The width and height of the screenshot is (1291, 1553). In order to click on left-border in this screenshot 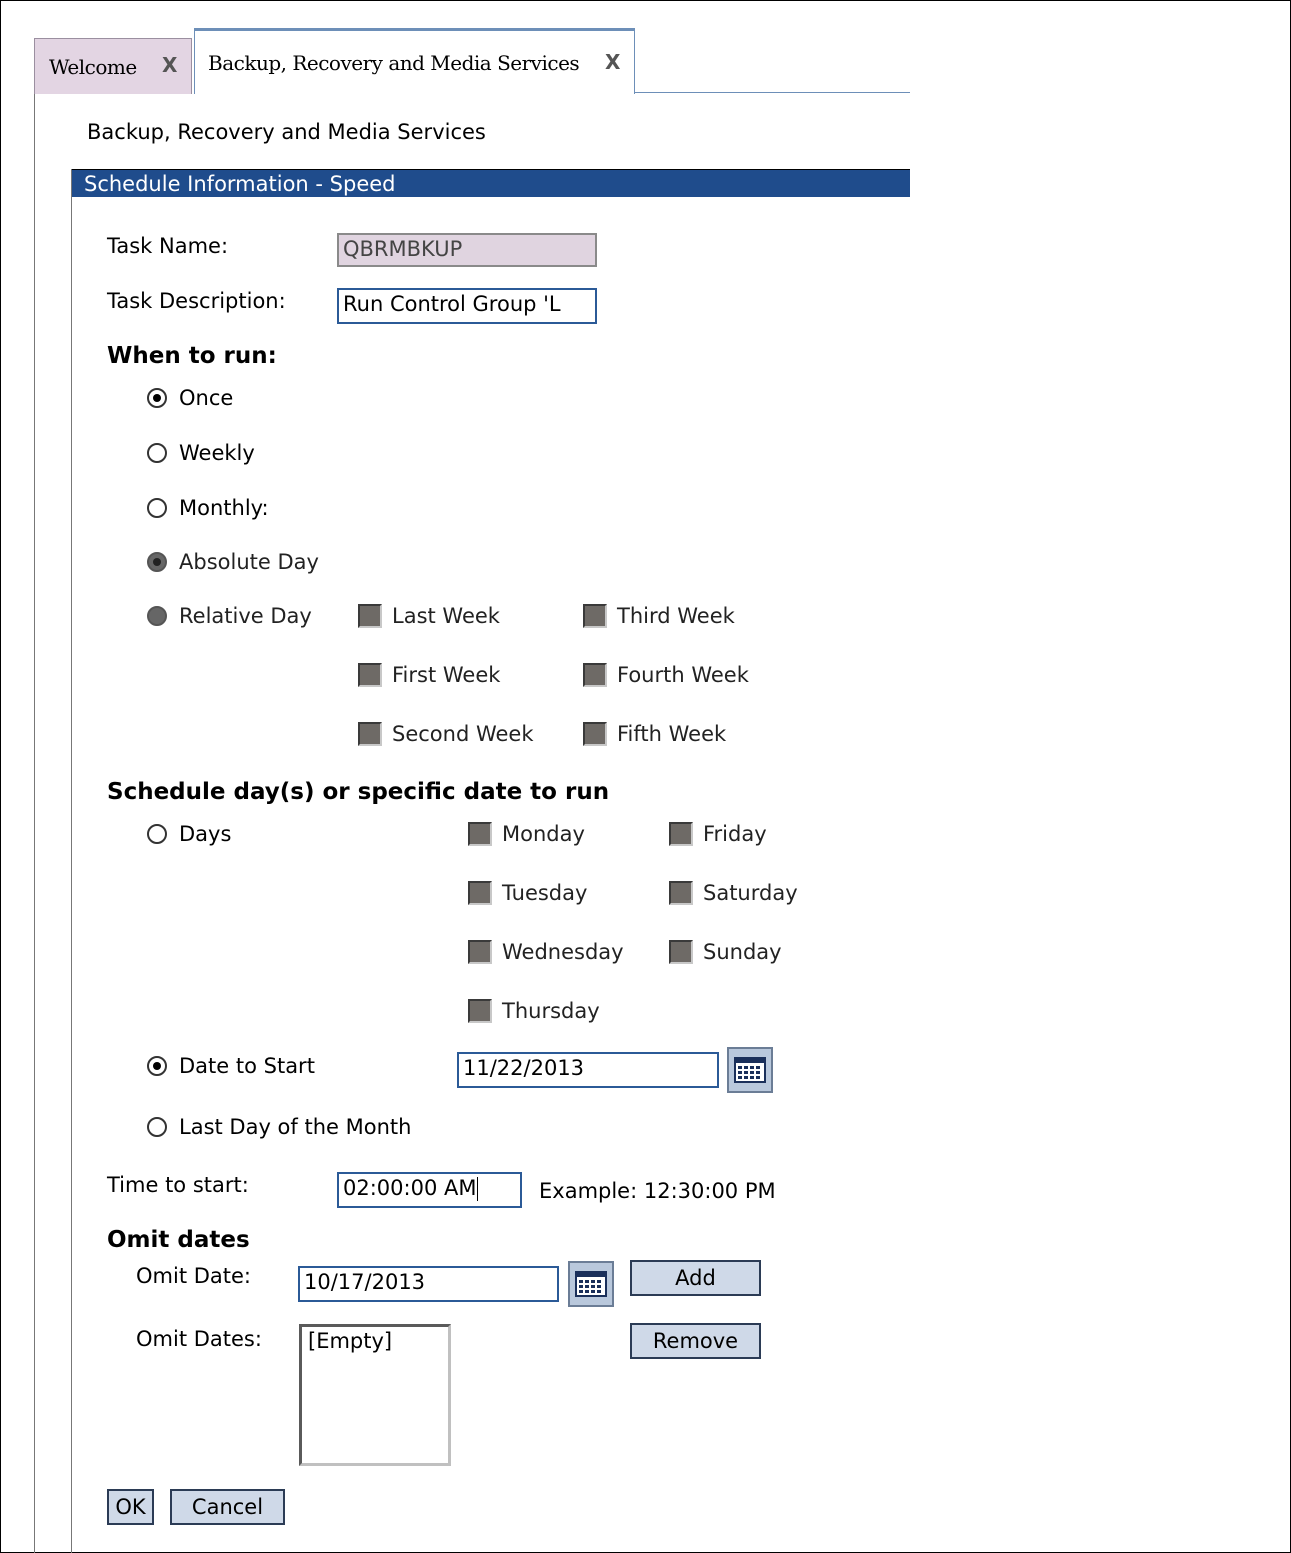, I will do `click(34, 823)`.